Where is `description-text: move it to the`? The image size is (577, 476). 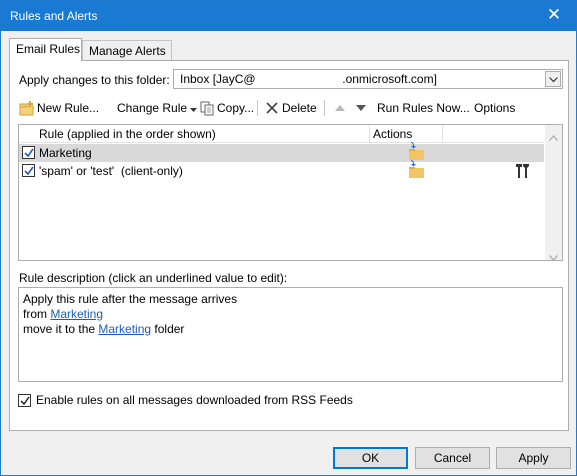 description-text: move it to the is located at coordinates (61, 329).